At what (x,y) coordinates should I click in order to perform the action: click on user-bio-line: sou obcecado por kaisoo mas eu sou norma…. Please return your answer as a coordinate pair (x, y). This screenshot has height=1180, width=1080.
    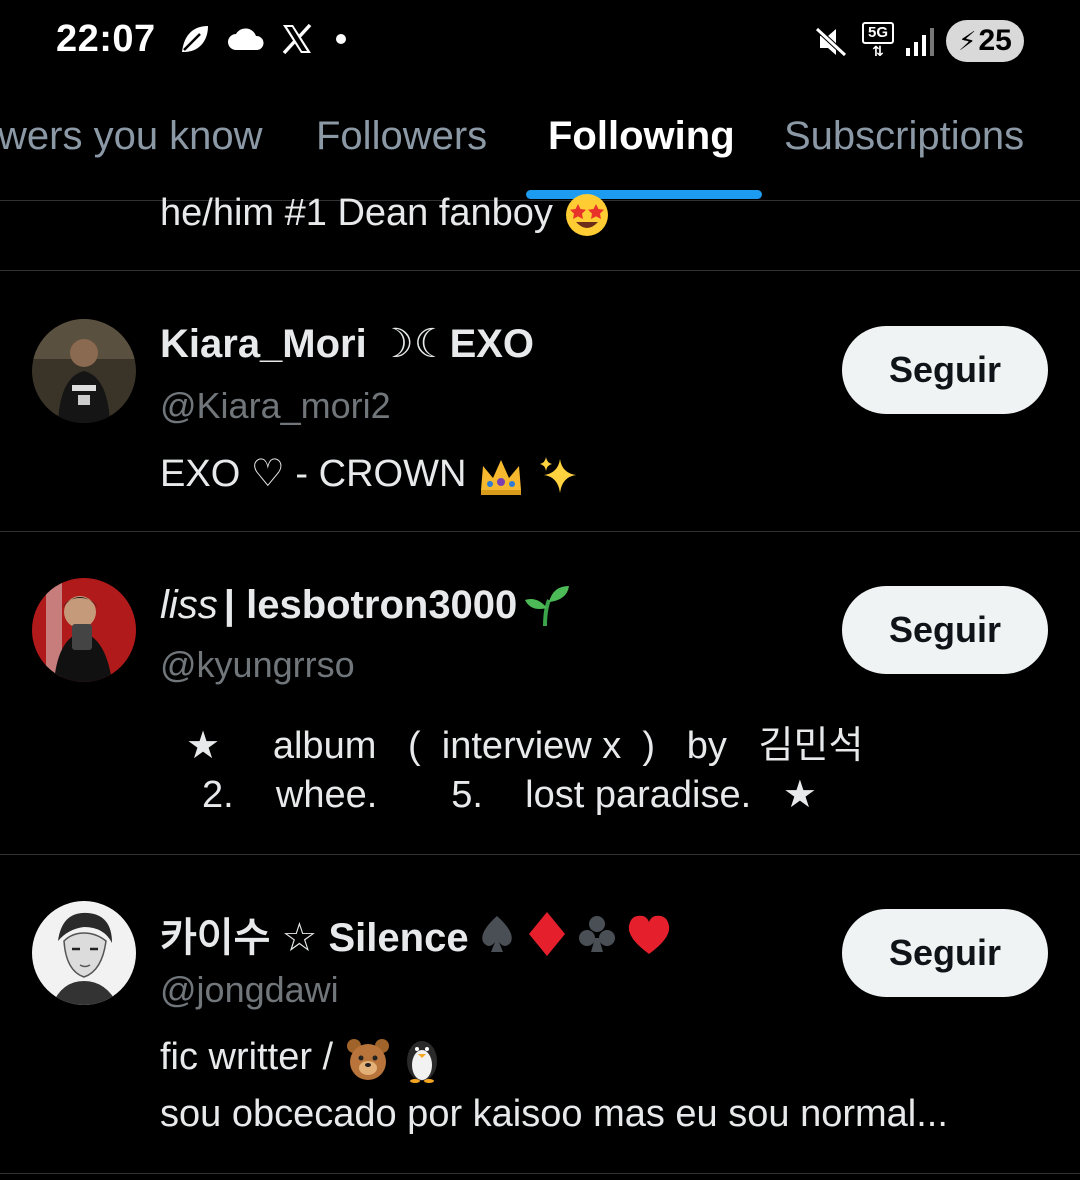
    Looking at the image, I should click on (554, 1114).